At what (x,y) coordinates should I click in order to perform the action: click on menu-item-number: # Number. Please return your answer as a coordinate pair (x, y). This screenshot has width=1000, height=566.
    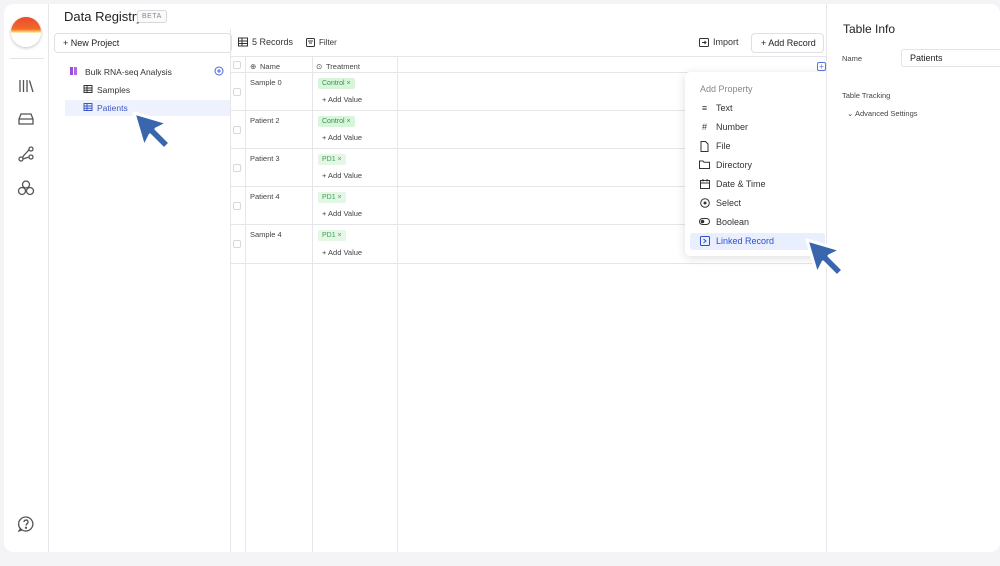
    Looking at the image, I should click on (757, 127).